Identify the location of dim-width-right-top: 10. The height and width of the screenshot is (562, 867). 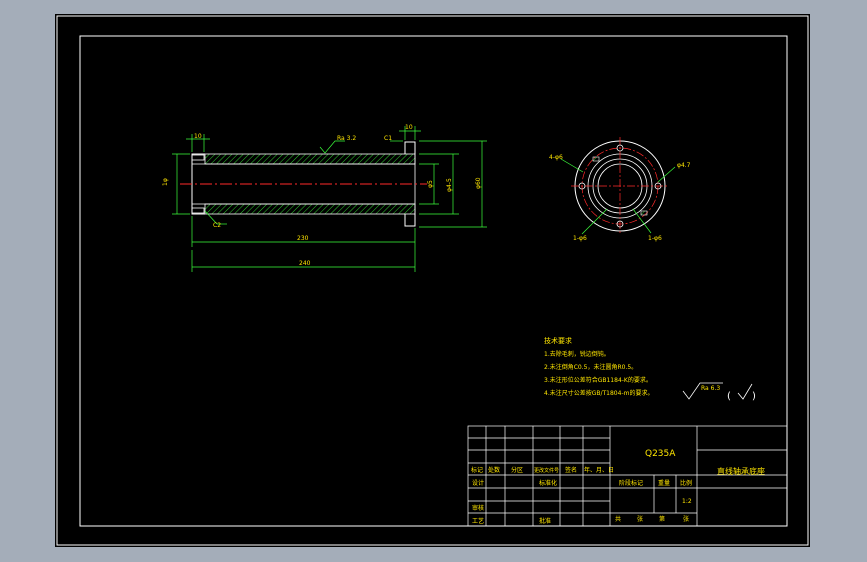
(409, 127).